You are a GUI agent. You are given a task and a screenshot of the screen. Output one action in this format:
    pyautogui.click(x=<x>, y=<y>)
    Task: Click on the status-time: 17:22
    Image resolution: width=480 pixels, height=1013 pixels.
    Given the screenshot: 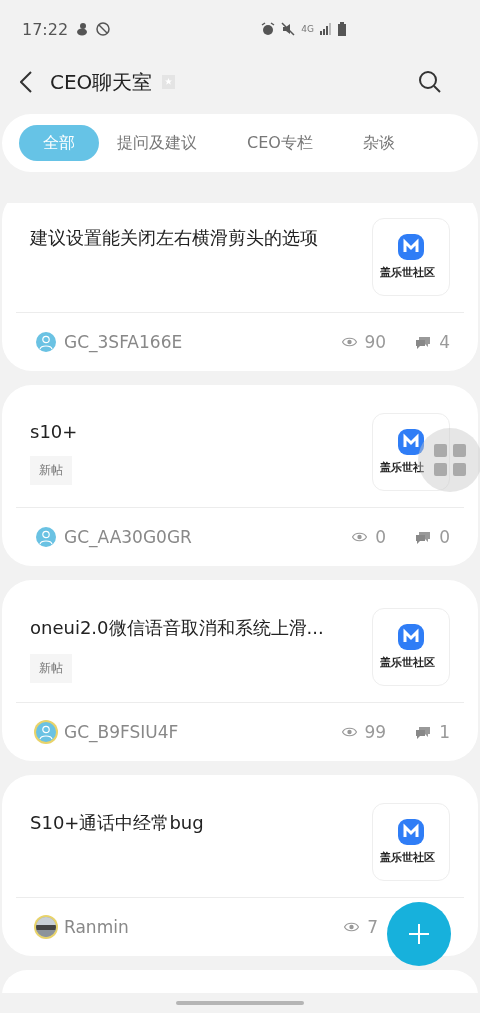 What is the action you would take?
    pyautogui.click(x=45, y=29)
    